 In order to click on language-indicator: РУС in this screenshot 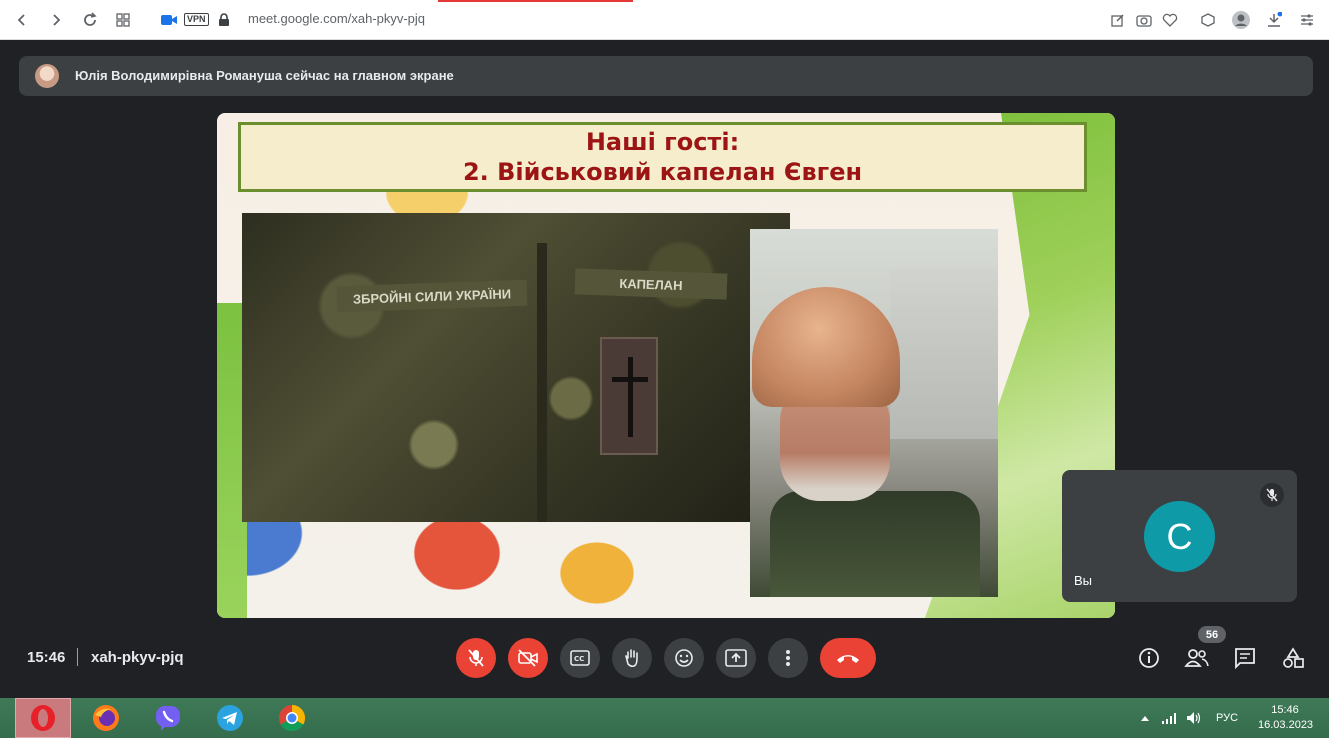, I will do `click(1227, 718)`.